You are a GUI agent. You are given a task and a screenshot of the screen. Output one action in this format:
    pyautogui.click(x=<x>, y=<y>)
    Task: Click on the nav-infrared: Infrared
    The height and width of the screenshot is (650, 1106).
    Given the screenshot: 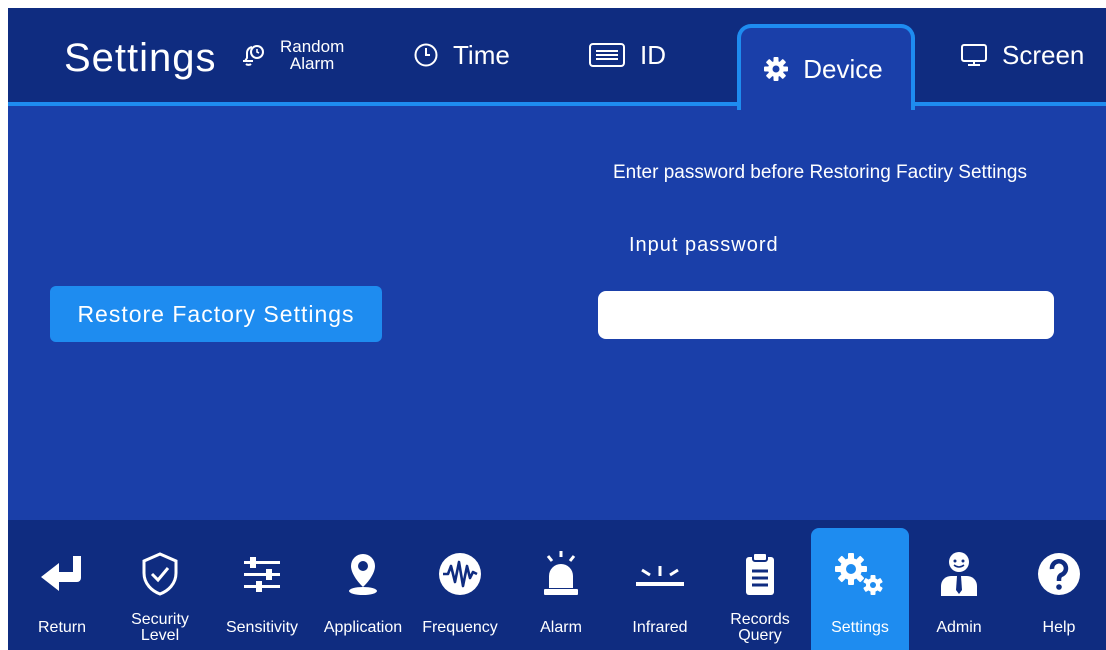 What is the action you would take?
    pyautogui.click(x=660, y=585)
    